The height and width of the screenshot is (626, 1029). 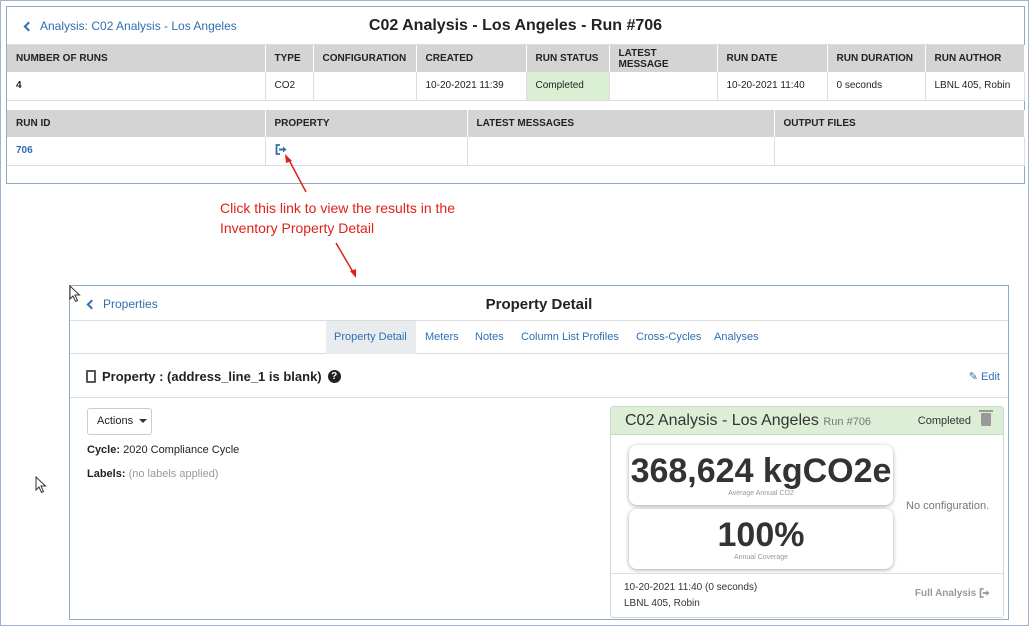 I want to click on trash-icon, so click(x=986, y=418).